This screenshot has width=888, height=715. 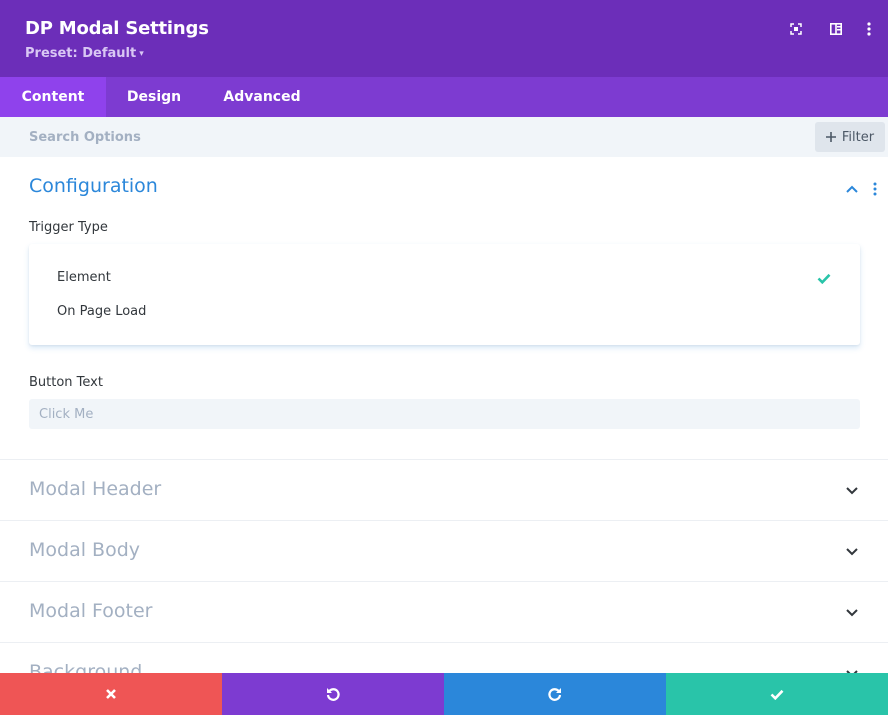 I want to click on more-vertical-icon, so click(x=869, y=29).